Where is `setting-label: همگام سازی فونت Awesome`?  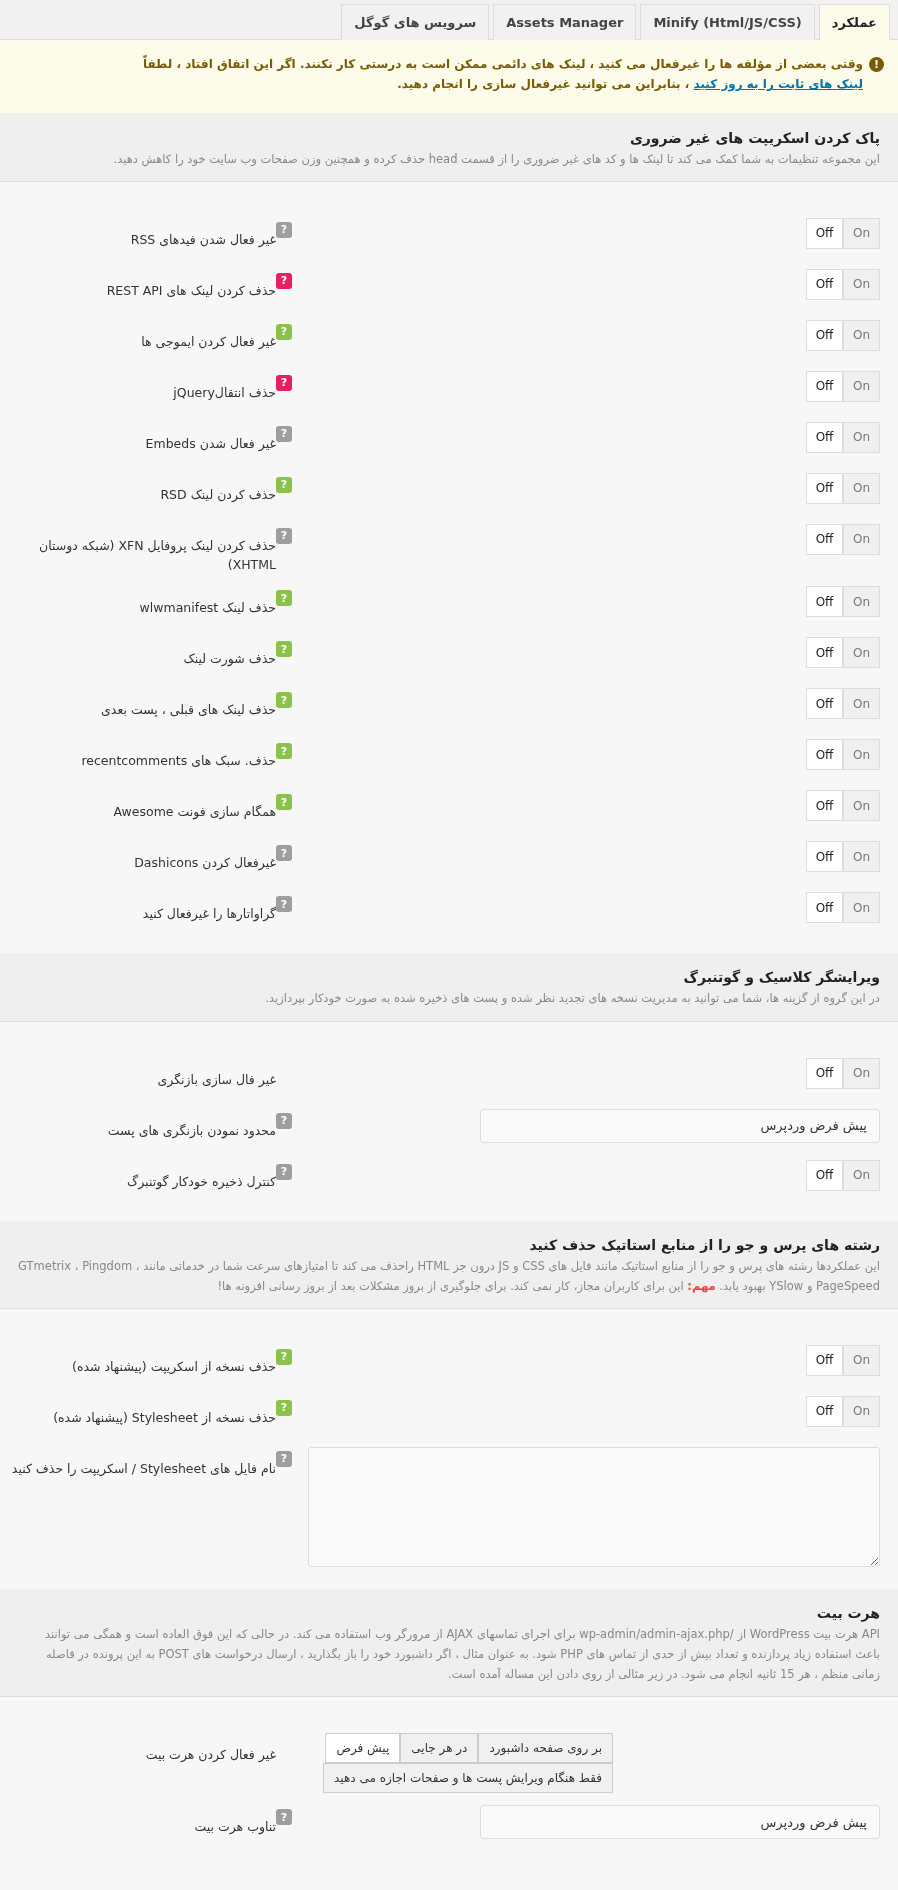
setting-label: همگام سازی فونت Awesome is located at coordinates (194, 812).